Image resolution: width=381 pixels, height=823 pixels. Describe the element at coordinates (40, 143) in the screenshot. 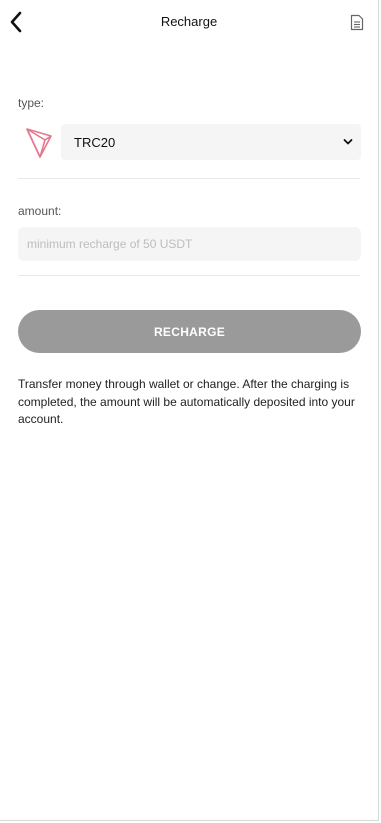

I see `tron-icon` at that location.